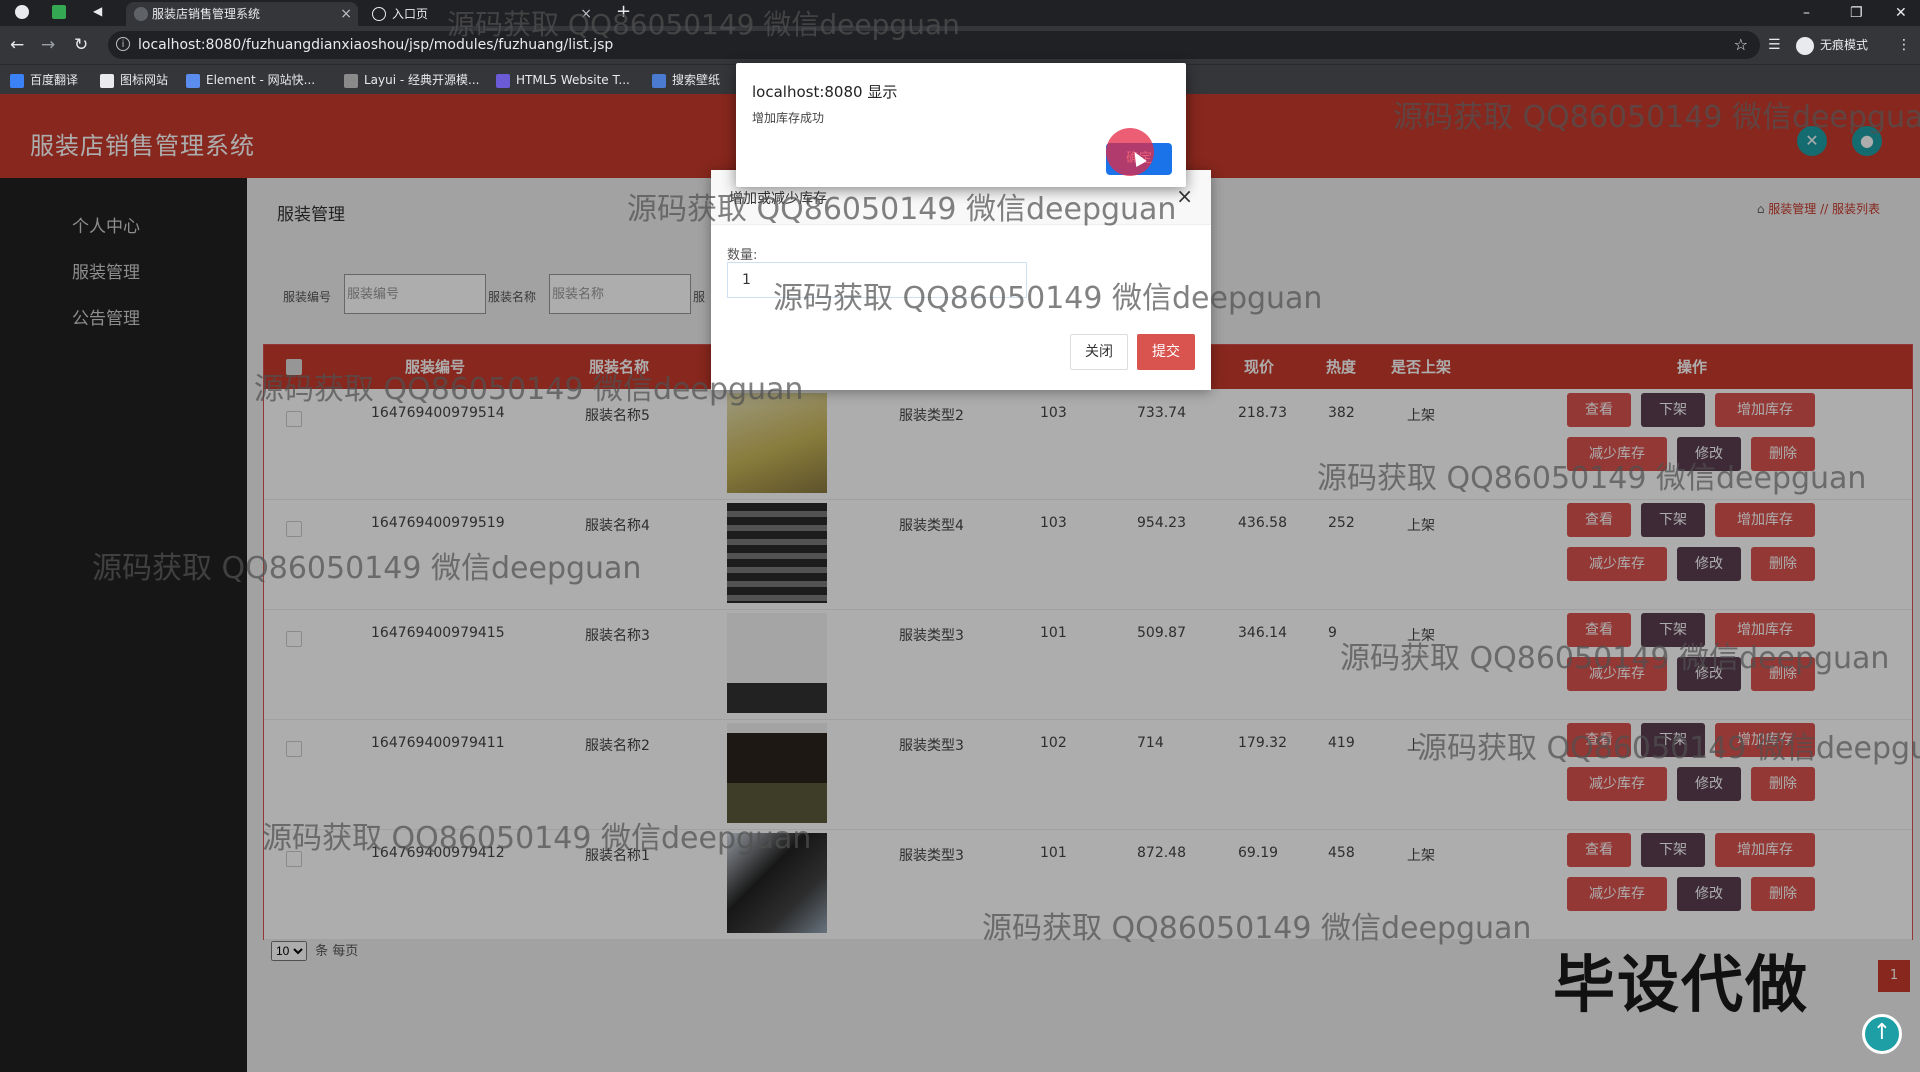  Describe the element at coordinates (1856, 13) in the screenshot. I see `restore-icon: ❐` at that location.